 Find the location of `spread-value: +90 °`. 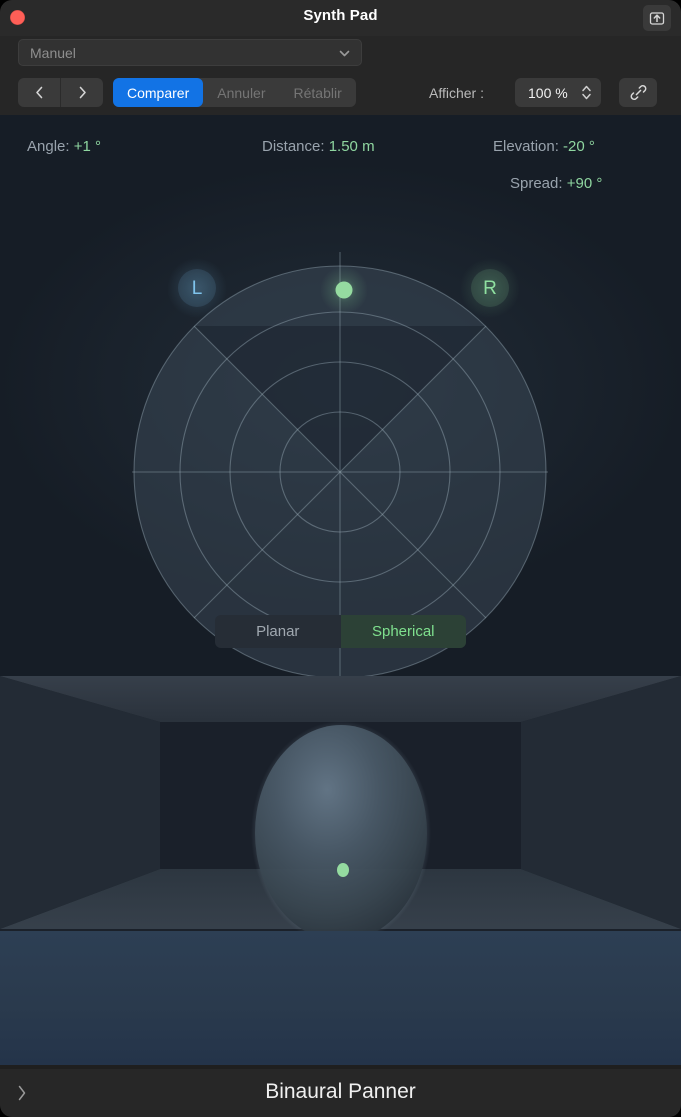

spread-value: +90 ° is located at coordinates (584, 183).